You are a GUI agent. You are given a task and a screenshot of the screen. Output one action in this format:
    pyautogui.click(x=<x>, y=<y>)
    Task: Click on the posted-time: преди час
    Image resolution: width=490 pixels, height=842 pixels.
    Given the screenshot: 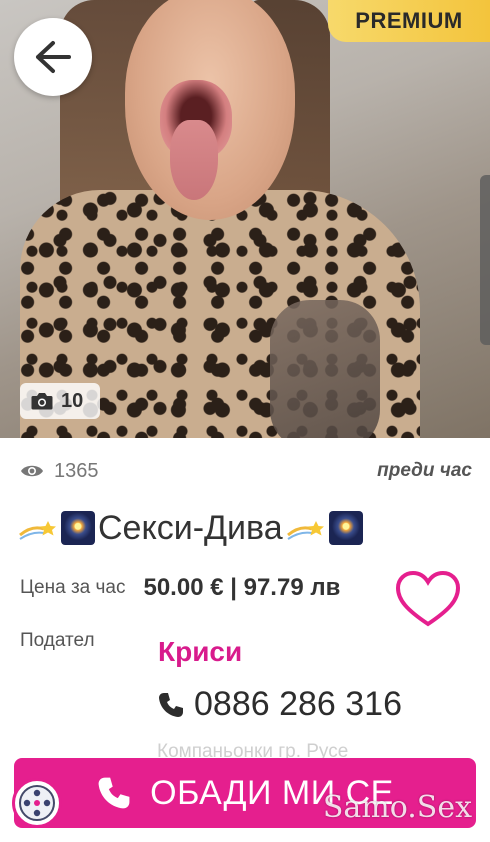 What is the action you would take?
    pyautogui.click(x=424, y=470)
    